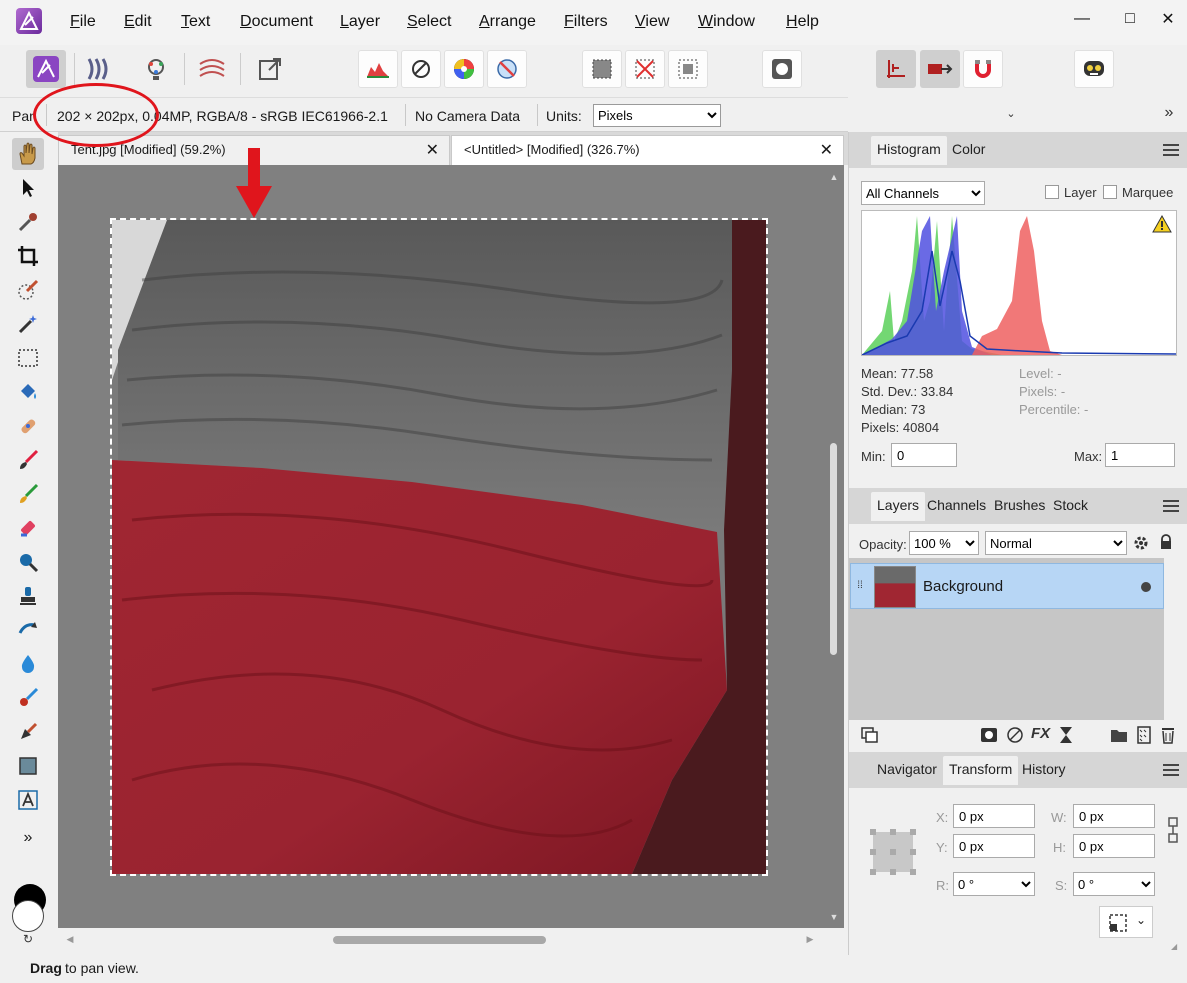 The image size is (1187, 983). I want to click on tab-untitled: <Untitled> [Modified] (326.7%) ✕, so click(647, 150).